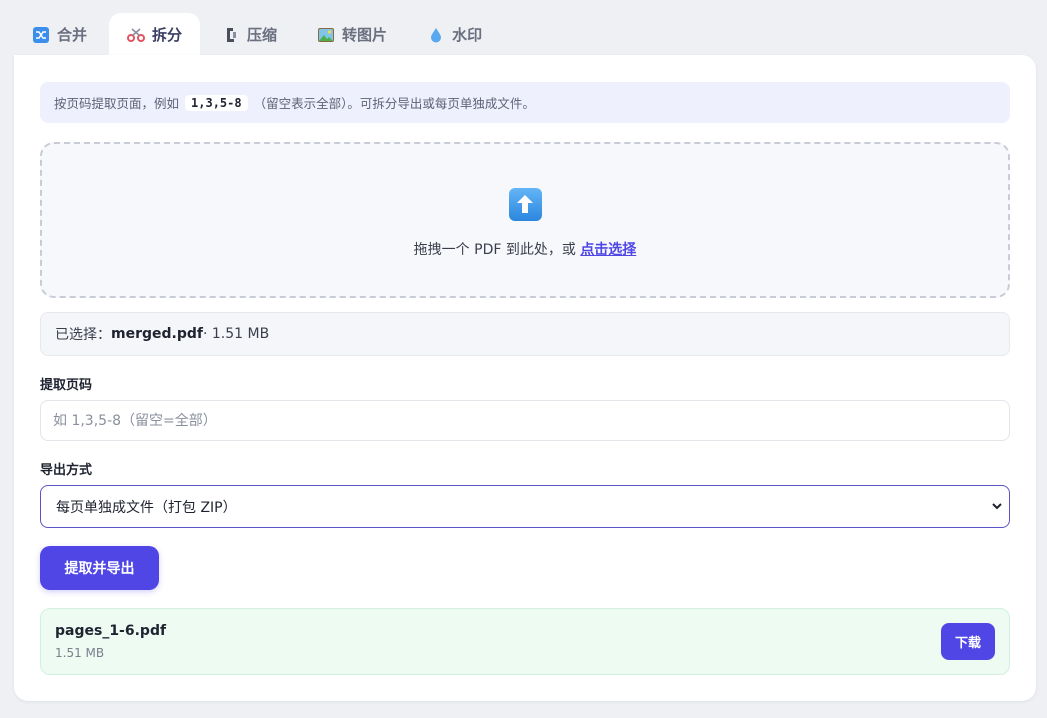  What do you see at coordinates (525, 420) in the screenshot?
I see `pages-input` at bounding box center [525, 420].